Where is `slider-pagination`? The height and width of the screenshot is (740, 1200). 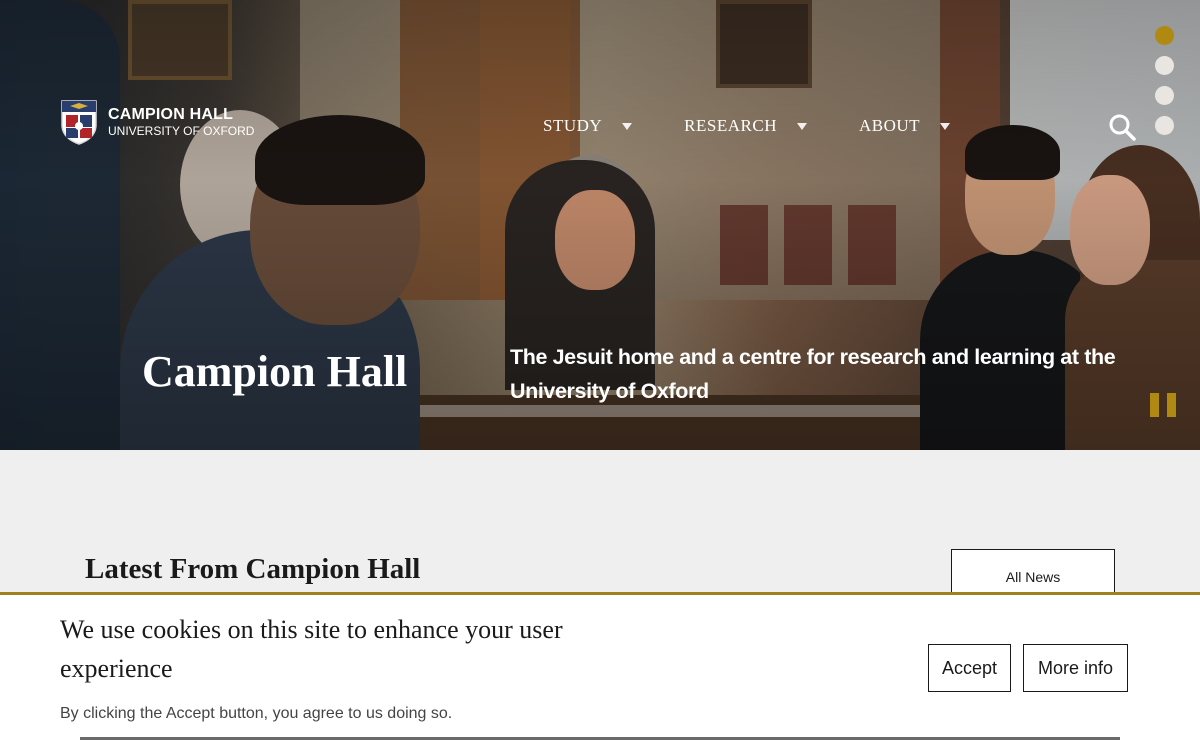 slider-pagination is located at coordinates (1164, 86).